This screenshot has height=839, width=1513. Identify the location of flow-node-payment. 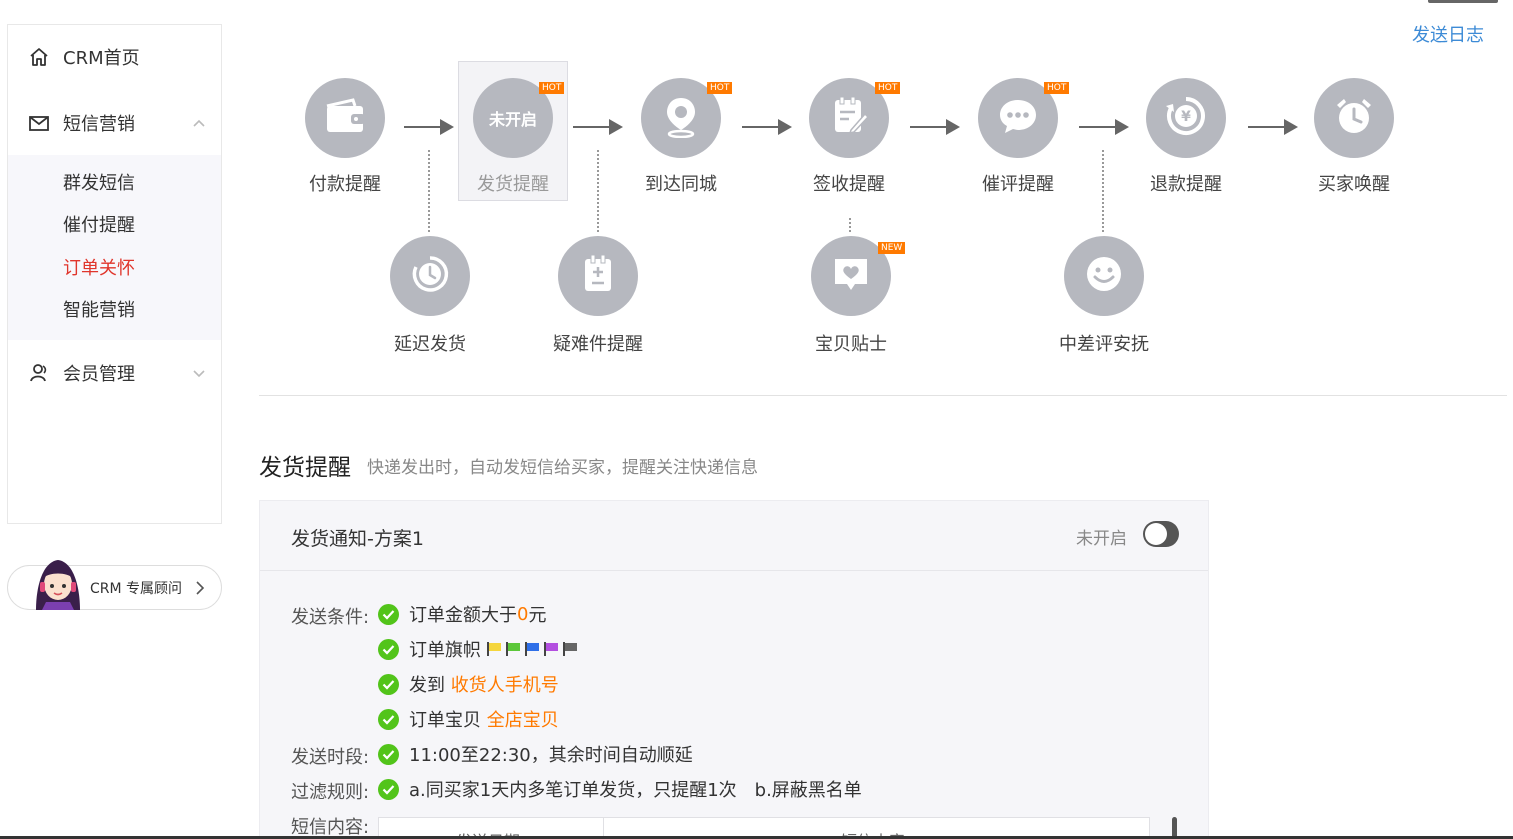
(345, 118).